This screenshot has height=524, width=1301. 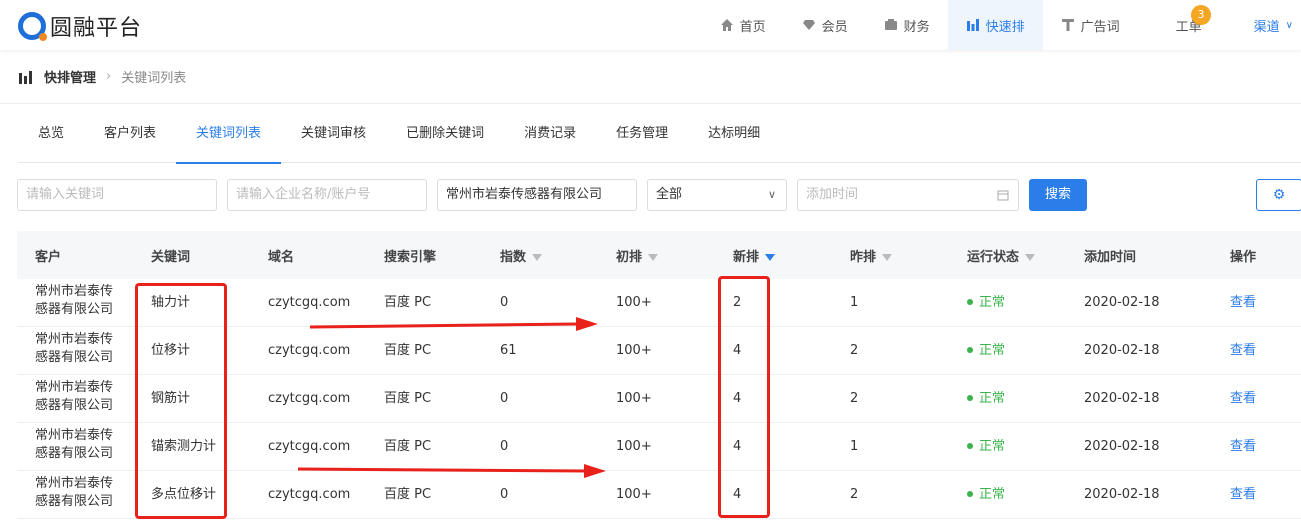 I want to click on tab-tasks: 任务管理, so click(x=642, y=134).